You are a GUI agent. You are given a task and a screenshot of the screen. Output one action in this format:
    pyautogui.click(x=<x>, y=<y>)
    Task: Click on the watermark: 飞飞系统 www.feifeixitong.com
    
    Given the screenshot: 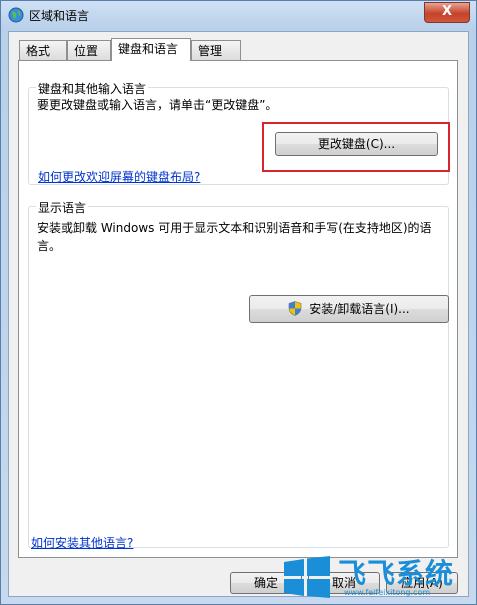 What is the action you would take?
    pyautogui.click(x=377, y=577)
    